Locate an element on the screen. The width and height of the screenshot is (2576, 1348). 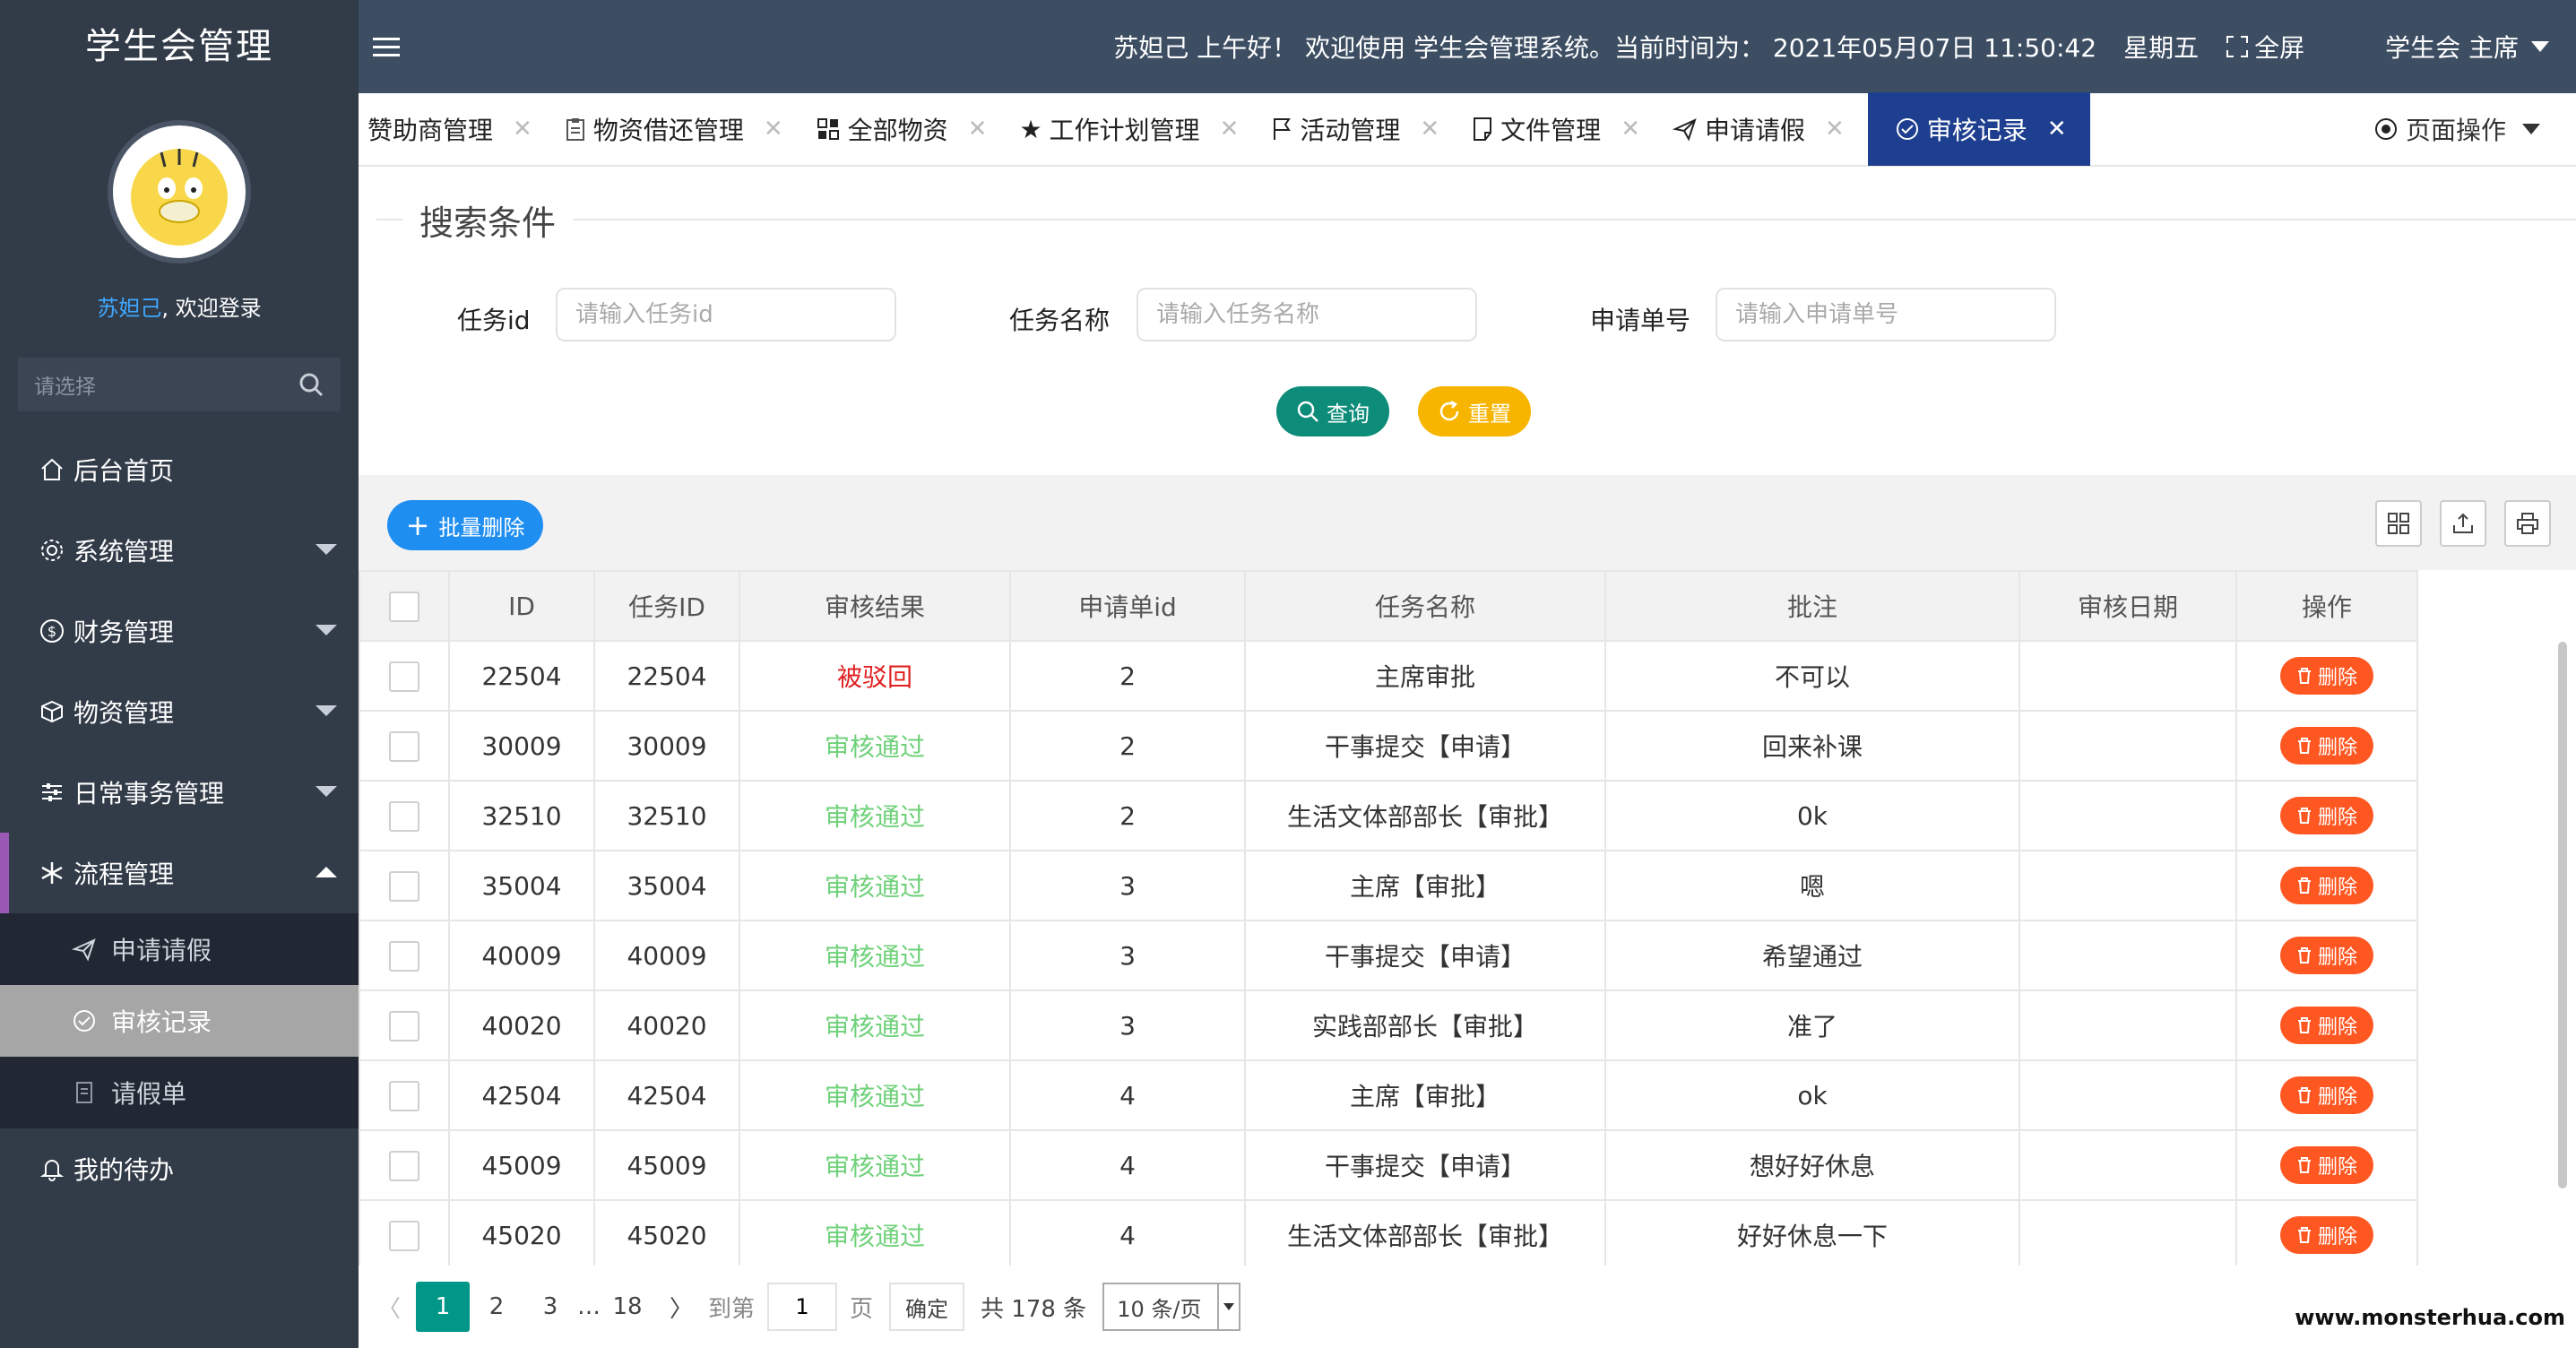
table-row: 22504 22504 被驳回 2 主席审批 不可以 删除 is located at coordinates (1388, 676).